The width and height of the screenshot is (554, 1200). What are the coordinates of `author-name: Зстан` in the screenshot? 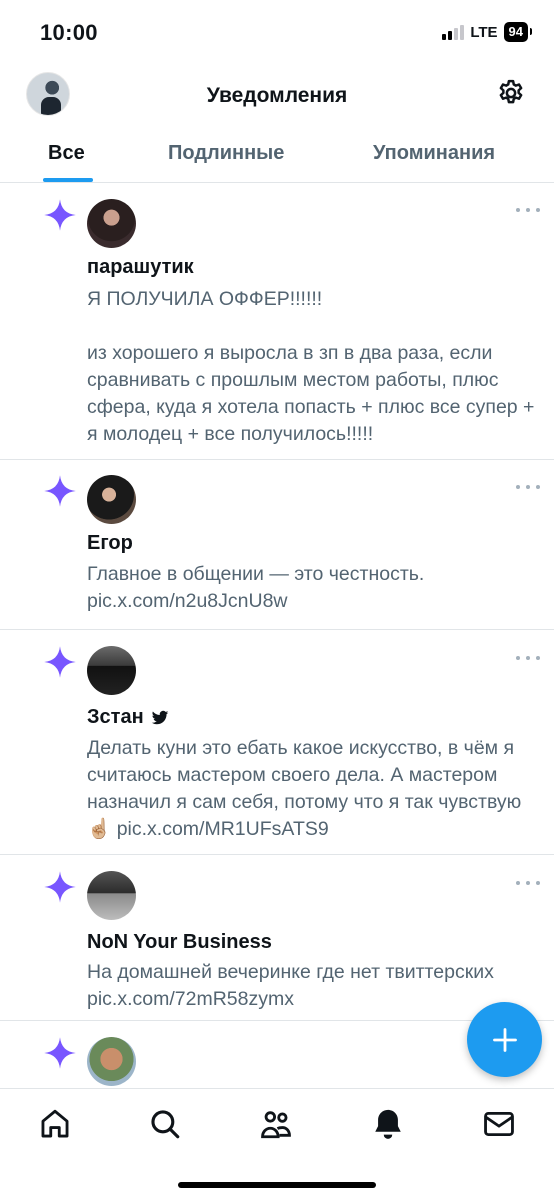 It's located at (128, 717).